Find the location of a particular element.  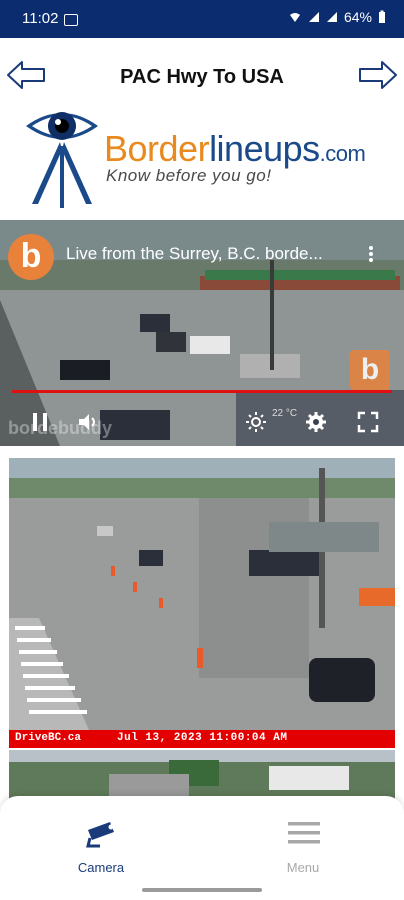

nav-camera-label: Camera is located at coordinates (101, 867).